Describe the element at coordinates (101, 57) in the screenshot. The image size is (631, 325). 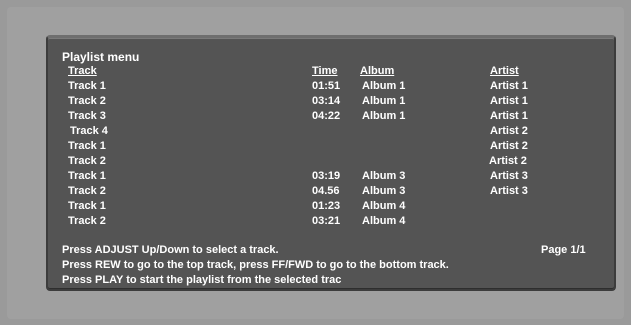
I see `panel-title: Playlist menu` at that location.